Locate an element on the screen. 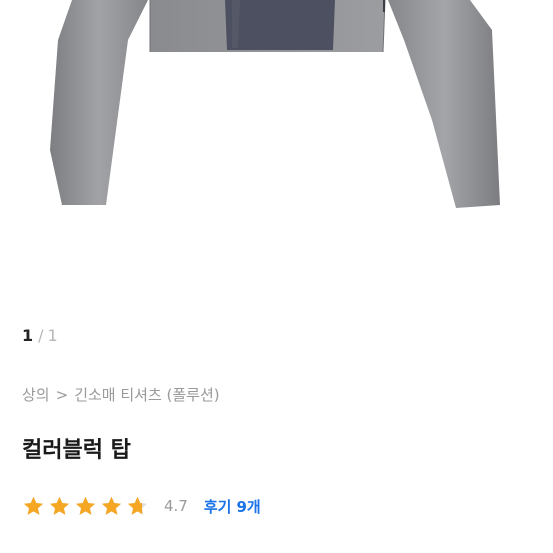 Image resolution: width=553 pixels, height=553 pixels. star-partial-icon is located at coordinates (137, 505).